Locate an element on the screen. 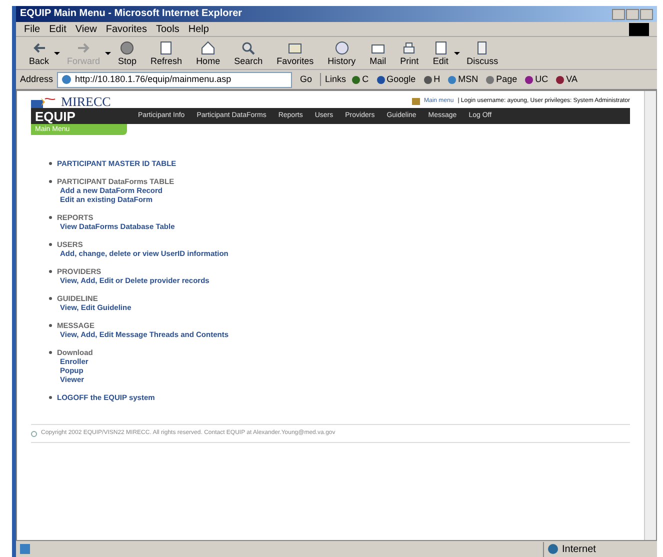 The height and width of the screenshot is (557, 663). toolbar-button: Refresh is located at coordinates (167, 53).